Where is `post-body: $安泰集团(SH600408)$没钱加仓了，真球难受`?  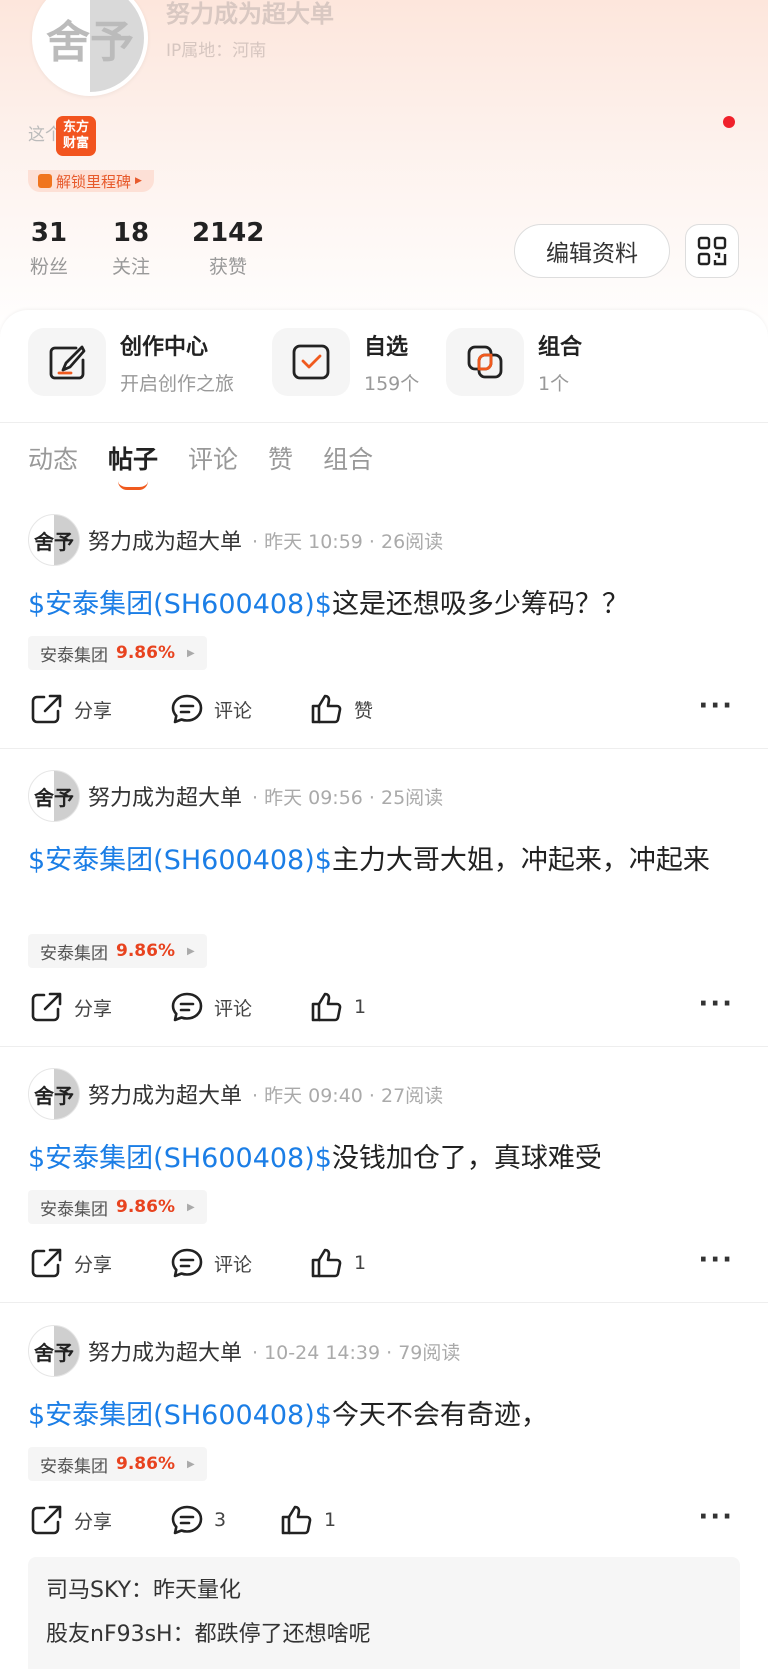
post-body: $安泰集团(SH600408)$没钱加仓了，真球难受 is located at coordinates (384, 1159).